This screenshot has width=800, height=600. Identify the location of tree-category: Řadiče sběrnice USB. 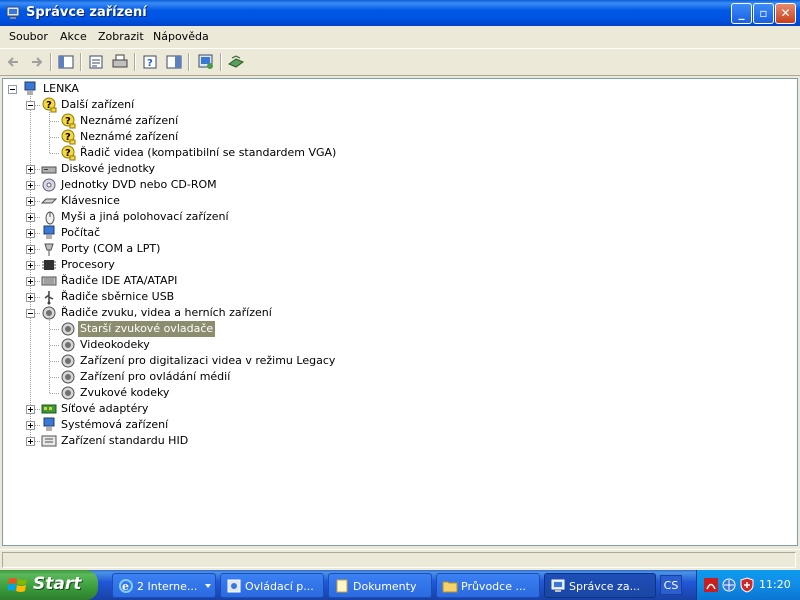
(303, 297).